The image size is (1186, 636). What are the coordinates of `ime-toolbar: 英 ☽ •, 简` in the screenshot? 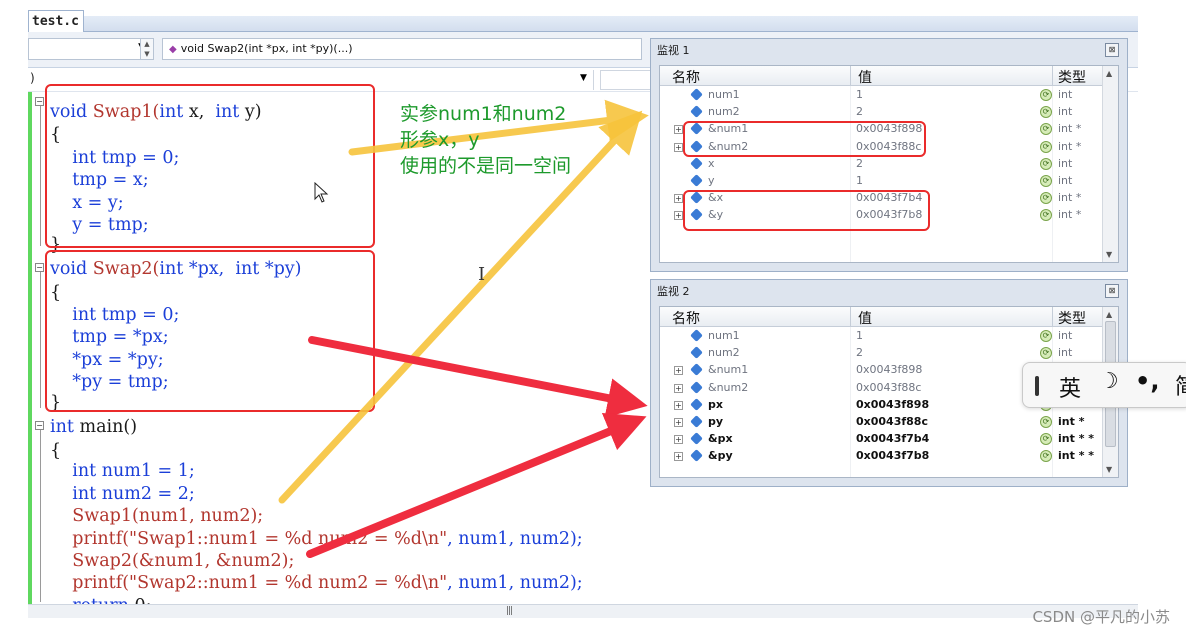 It's located at (1104, 385).